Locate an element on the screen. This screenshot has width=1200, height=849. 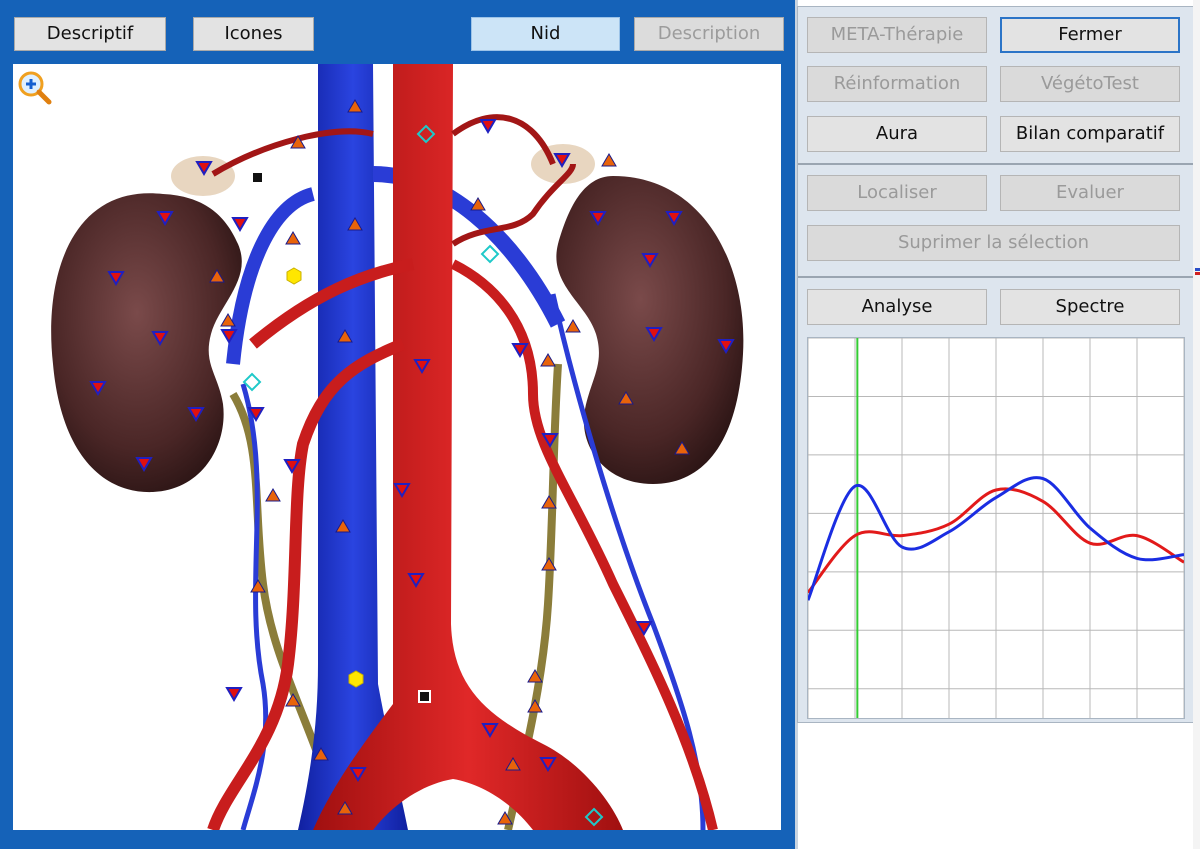
aura-button: Aura is located at coordinates (897, 134).